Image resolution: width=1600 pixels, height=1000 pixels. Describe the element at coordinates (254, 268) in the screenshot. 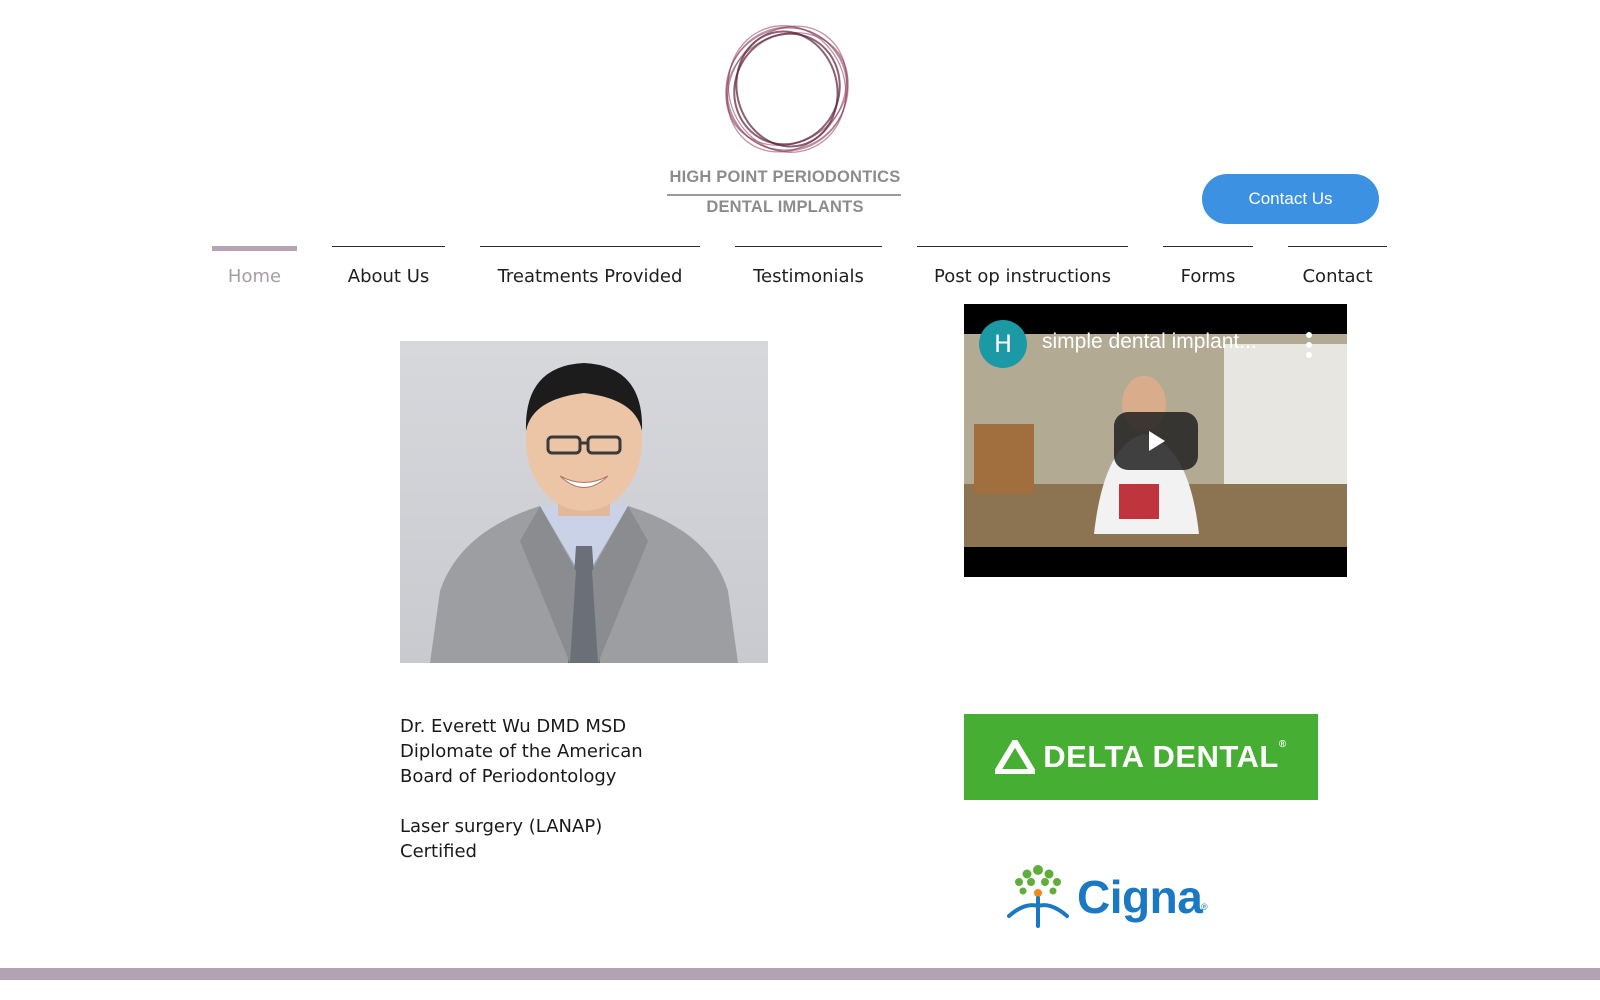

I see `nav-item-home: Home` at that location.